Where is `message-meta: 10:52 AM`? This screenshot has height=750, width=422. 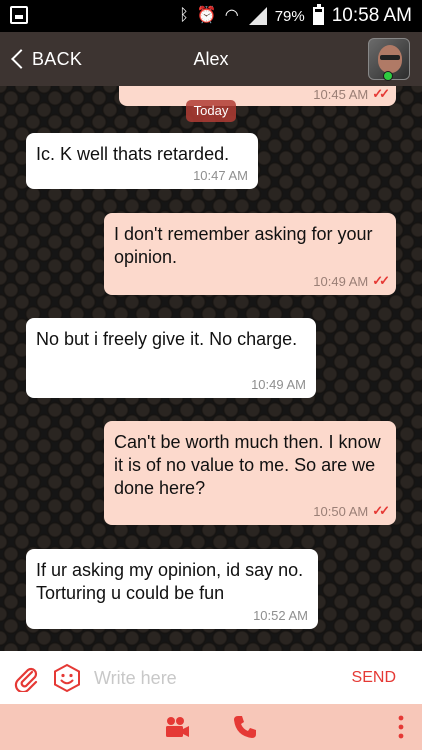
message-meta: 10:52 AM is located at coordinates (280, 615).